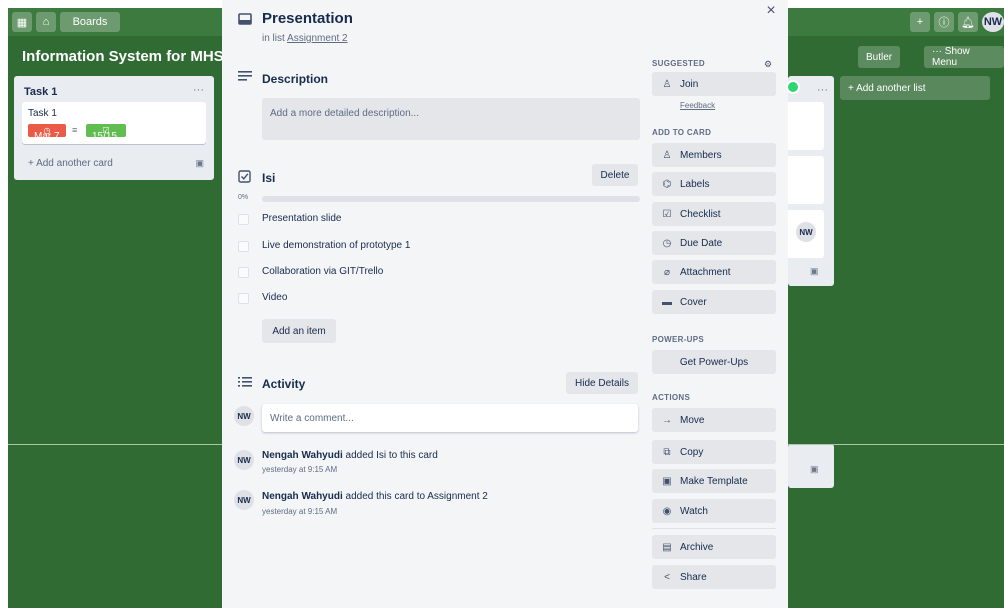 The image size is (1004, 608). Describe the element at coordinates (964, 57) in the screenshot. I see `show-menu-button: ··· Show Menu` at that location.